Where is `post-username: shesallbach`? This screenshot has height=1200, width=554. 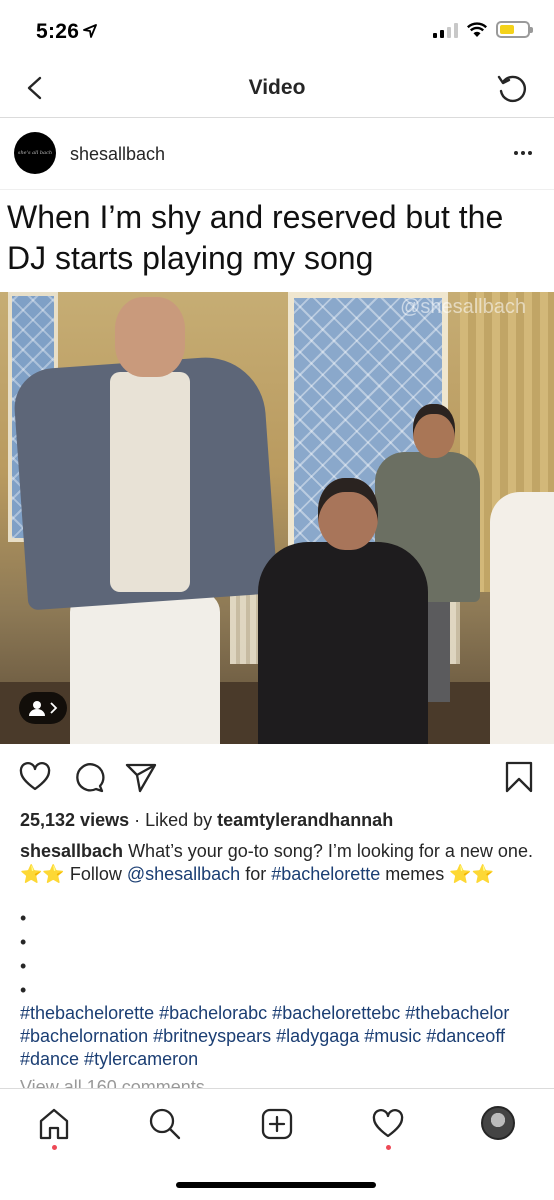 post-username: shesallbach is located at coordinates (117, 154).